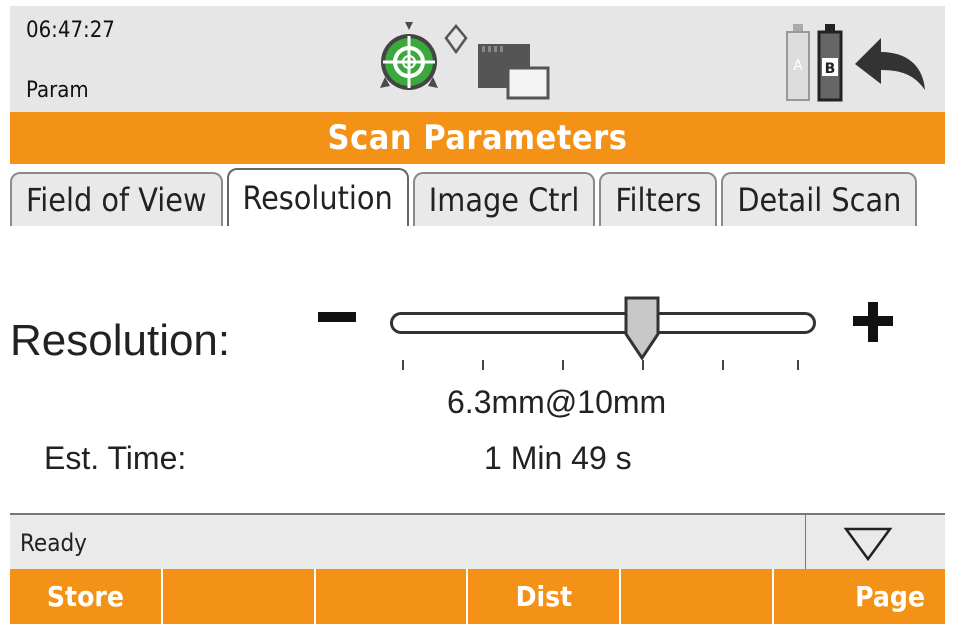 This screenshot has height=626, width=956. What do you see at coordinates (558, 458) in the screenshot?
I see `est-time-value: 1 Min 49 s` at bounding box center [558, 458].